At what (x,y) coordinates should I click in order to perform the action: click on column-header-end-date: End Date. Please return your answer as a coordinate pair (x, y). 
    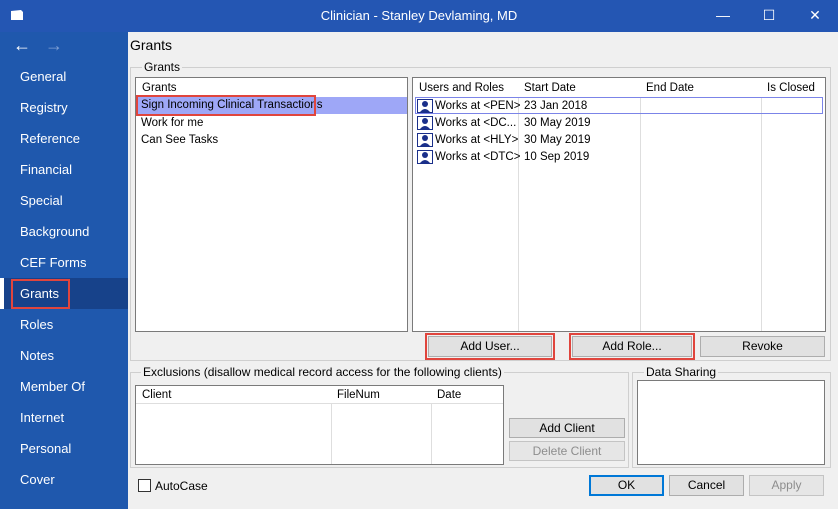
    Looking at the image, I should click on (670, 88).